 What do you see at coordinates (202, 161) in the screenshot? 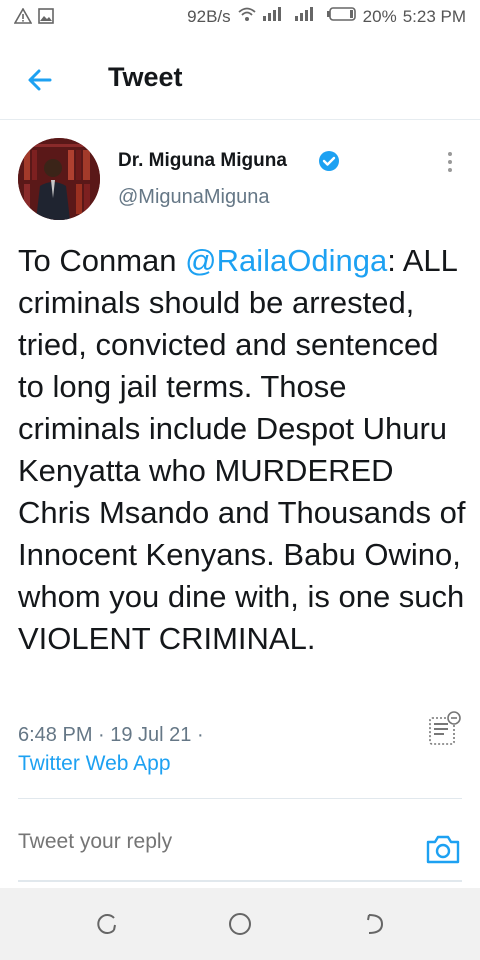
I see `author-name: Dr. Miguna Miguna` at bounding box center [202, 161].